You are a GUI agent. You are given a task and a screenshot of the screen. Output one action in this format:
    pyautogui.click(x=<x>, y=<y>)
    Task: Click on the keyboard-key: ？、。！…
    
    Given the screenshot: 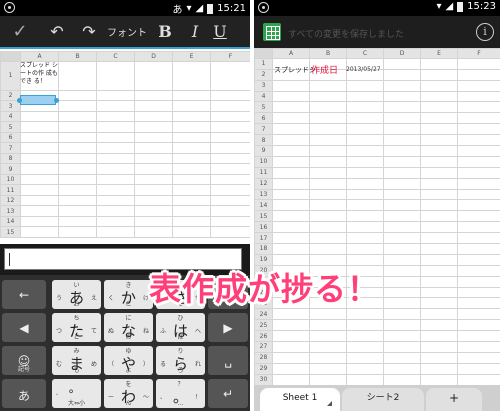 What is the action you would take?
    pyautogui.click(x=180, y=393)
    